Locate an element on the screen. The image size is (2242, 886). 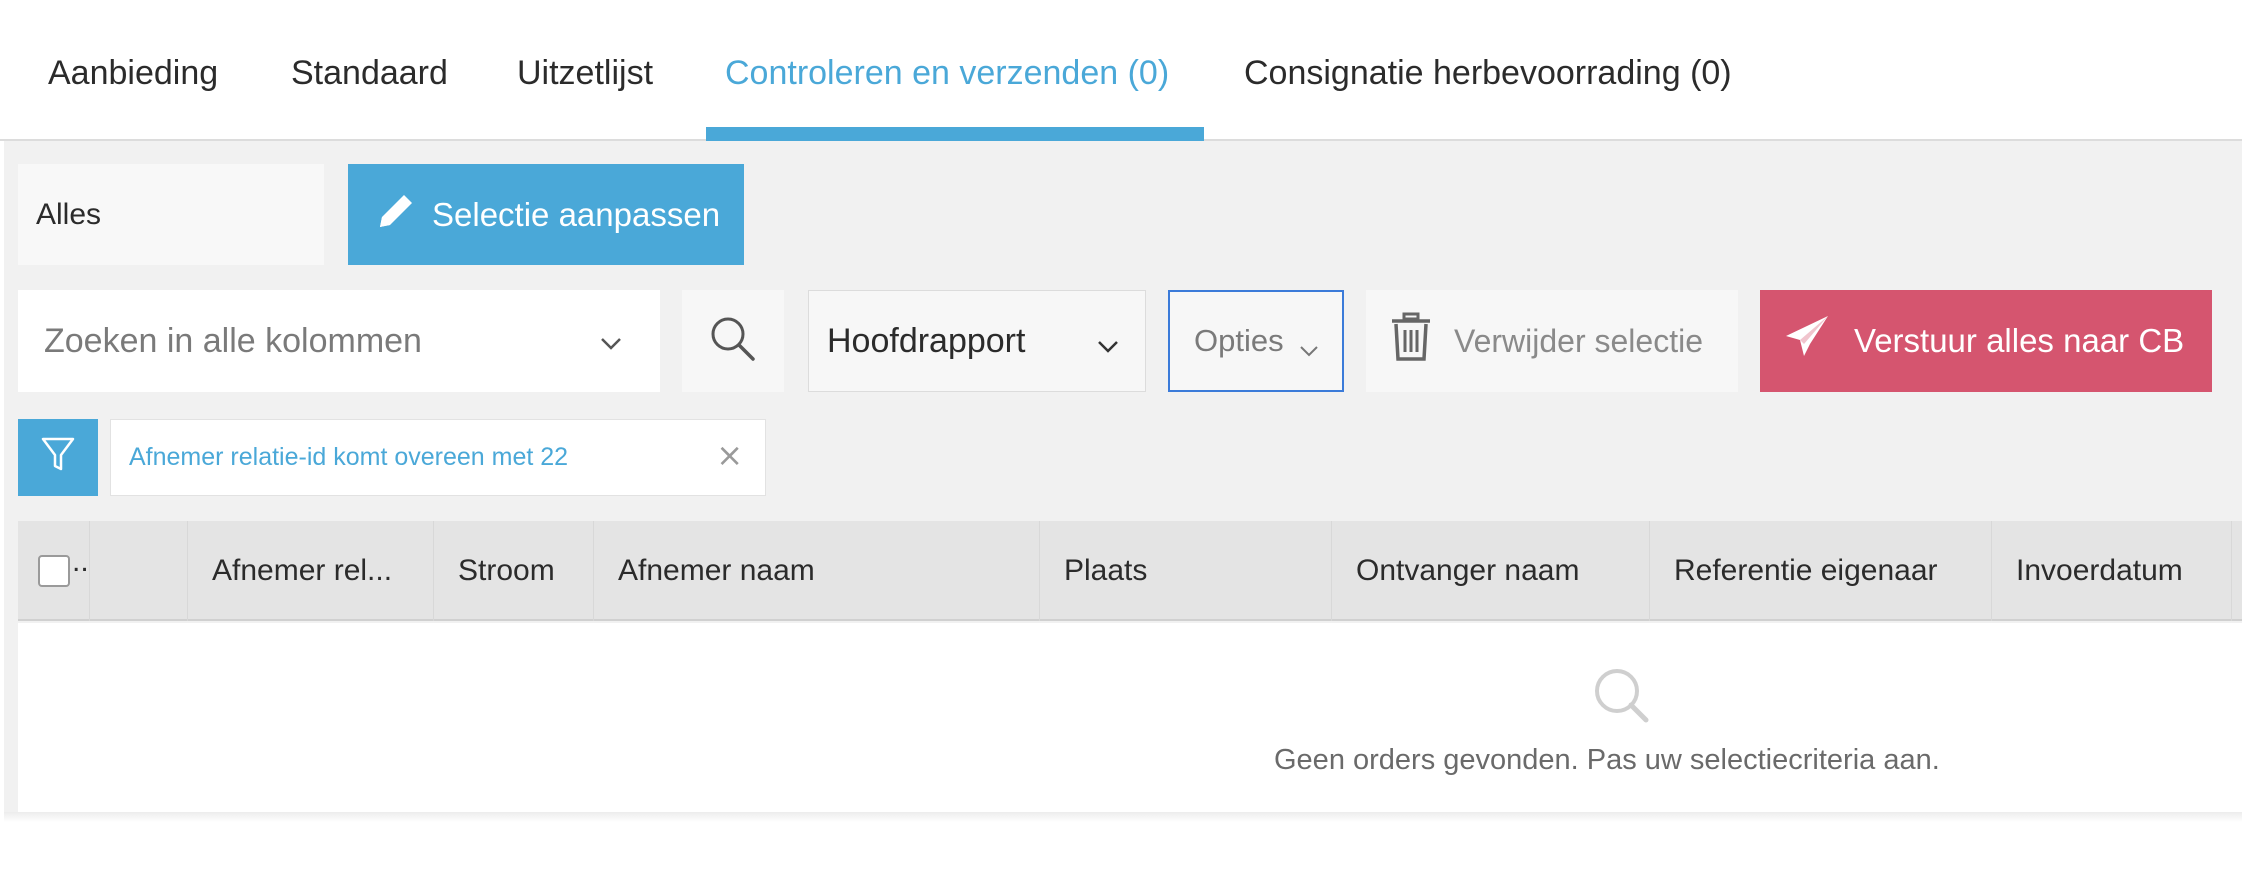
column-spacer is located at coordinates (139, 571).